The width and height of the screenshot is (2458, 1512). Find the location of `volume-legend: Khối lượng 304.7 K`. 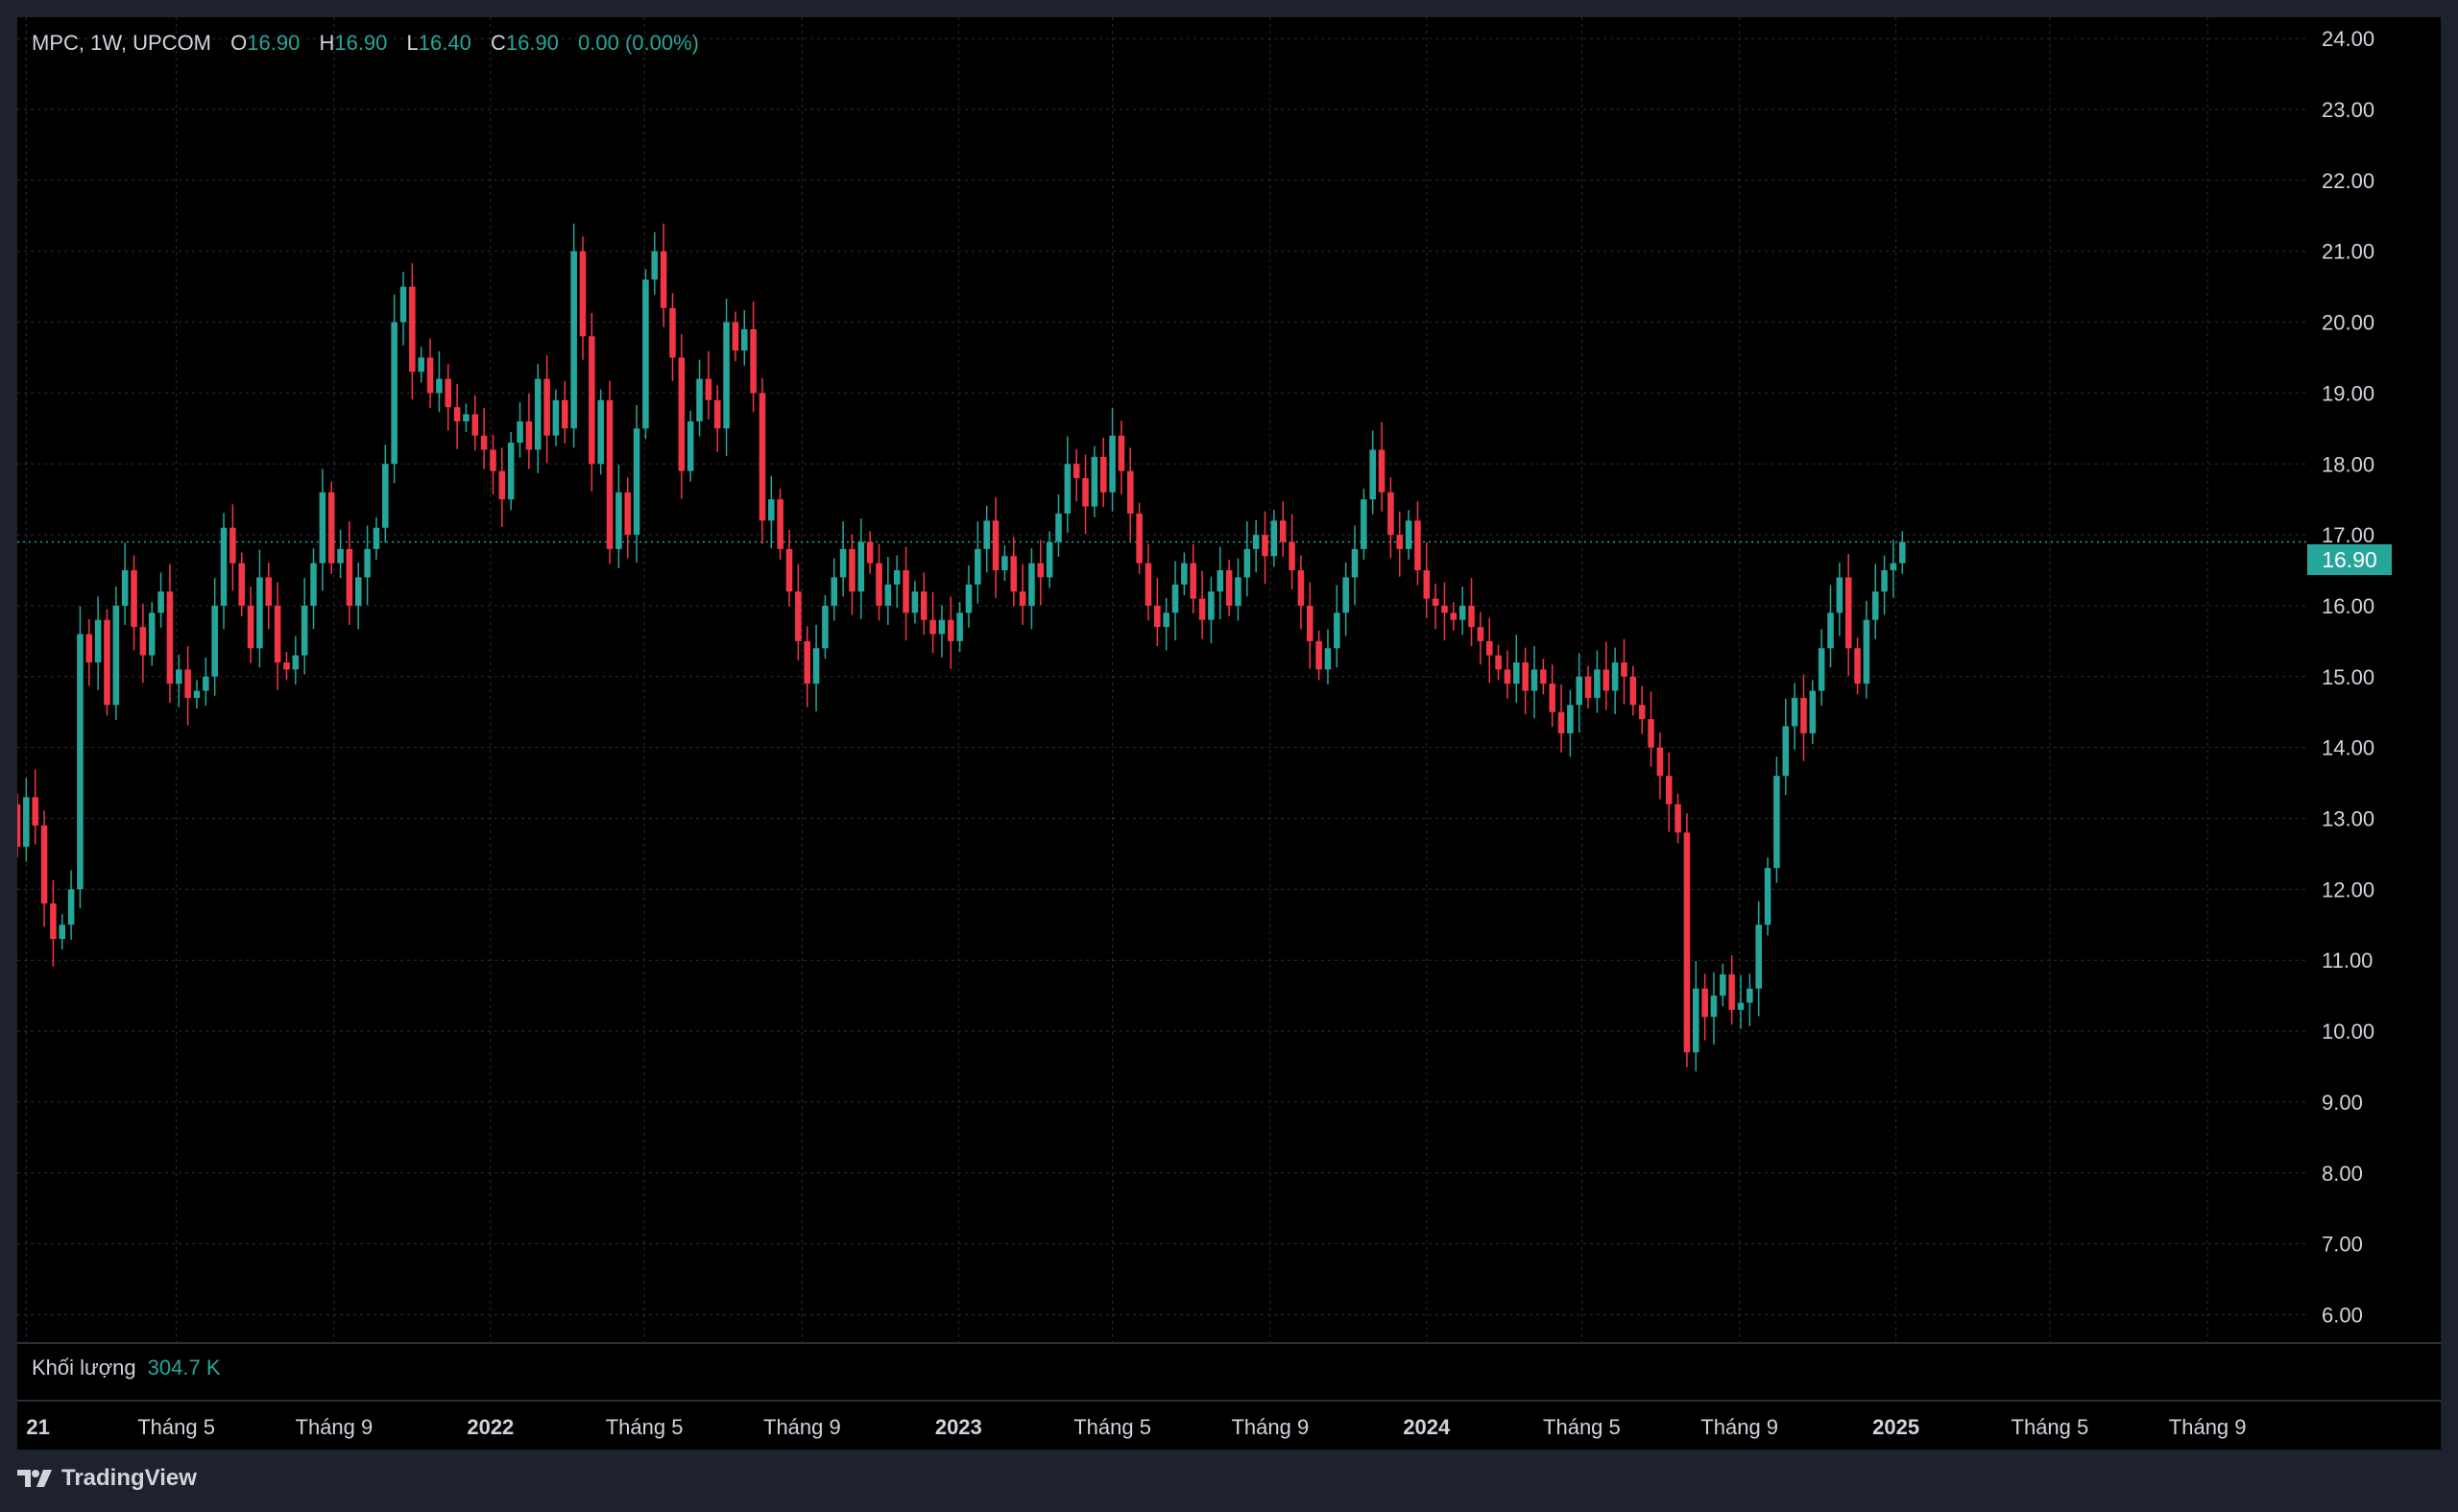

volume-legend: Khối lượng 304.7 K is located at coordinates (127, 1368).